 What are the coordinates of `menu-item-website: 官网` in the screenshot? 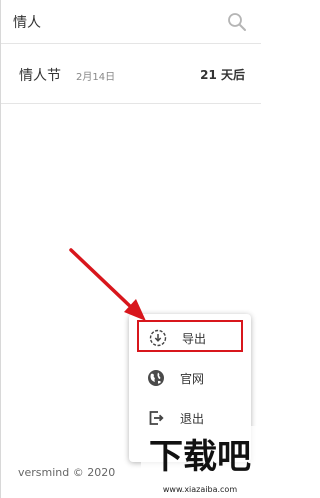 It's located at (190, 378).